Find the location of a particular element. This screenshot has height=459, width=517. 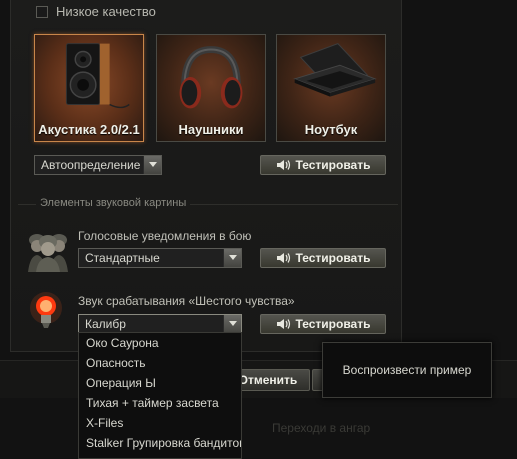

test-sixth-sense-button: Тестировать is located at coordinates (323, 324).